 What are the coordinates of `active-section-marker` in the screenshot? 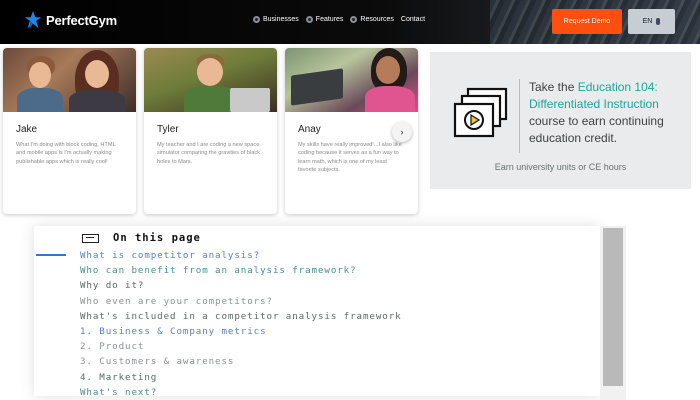 It's located at (51, 255).